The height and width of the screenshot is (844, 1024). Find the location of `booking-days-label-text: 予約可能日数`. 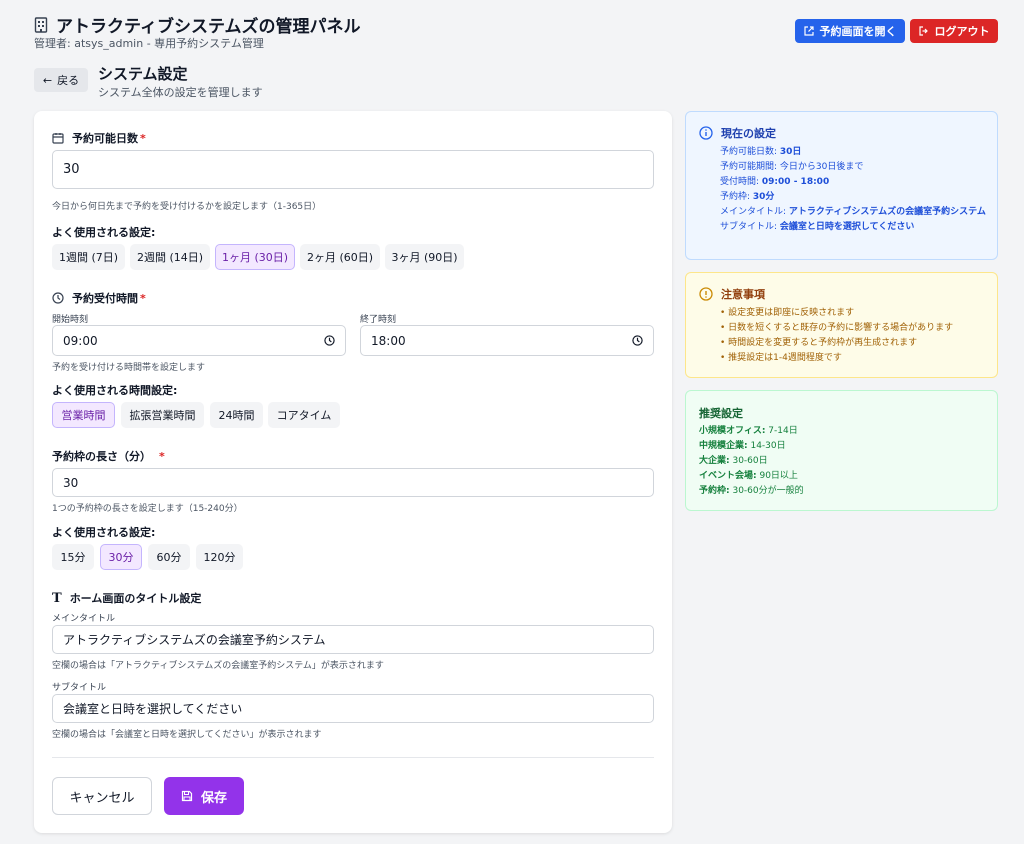

booking-days-label-text: 予約可能日数 is located at coordinates (105, 138).